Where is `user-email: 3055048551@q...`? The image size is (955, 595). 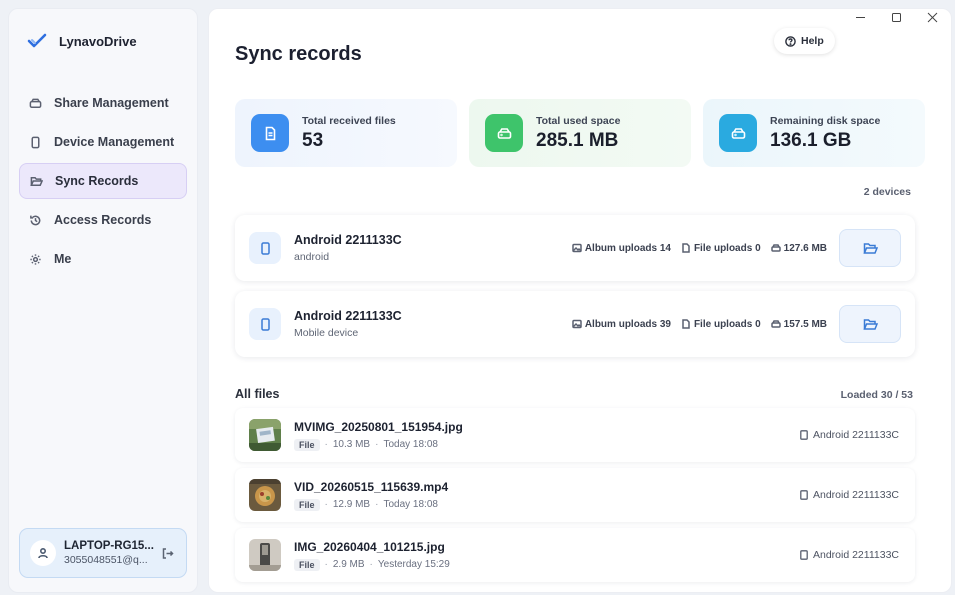
user-email: 3055048551@q... is located at coordinates (106, 560).